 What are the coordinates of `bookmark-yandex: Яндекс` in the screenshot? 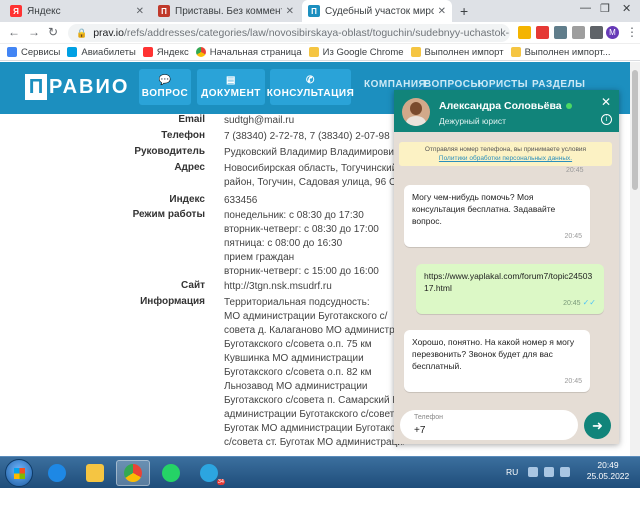 It's located at (165, 52).